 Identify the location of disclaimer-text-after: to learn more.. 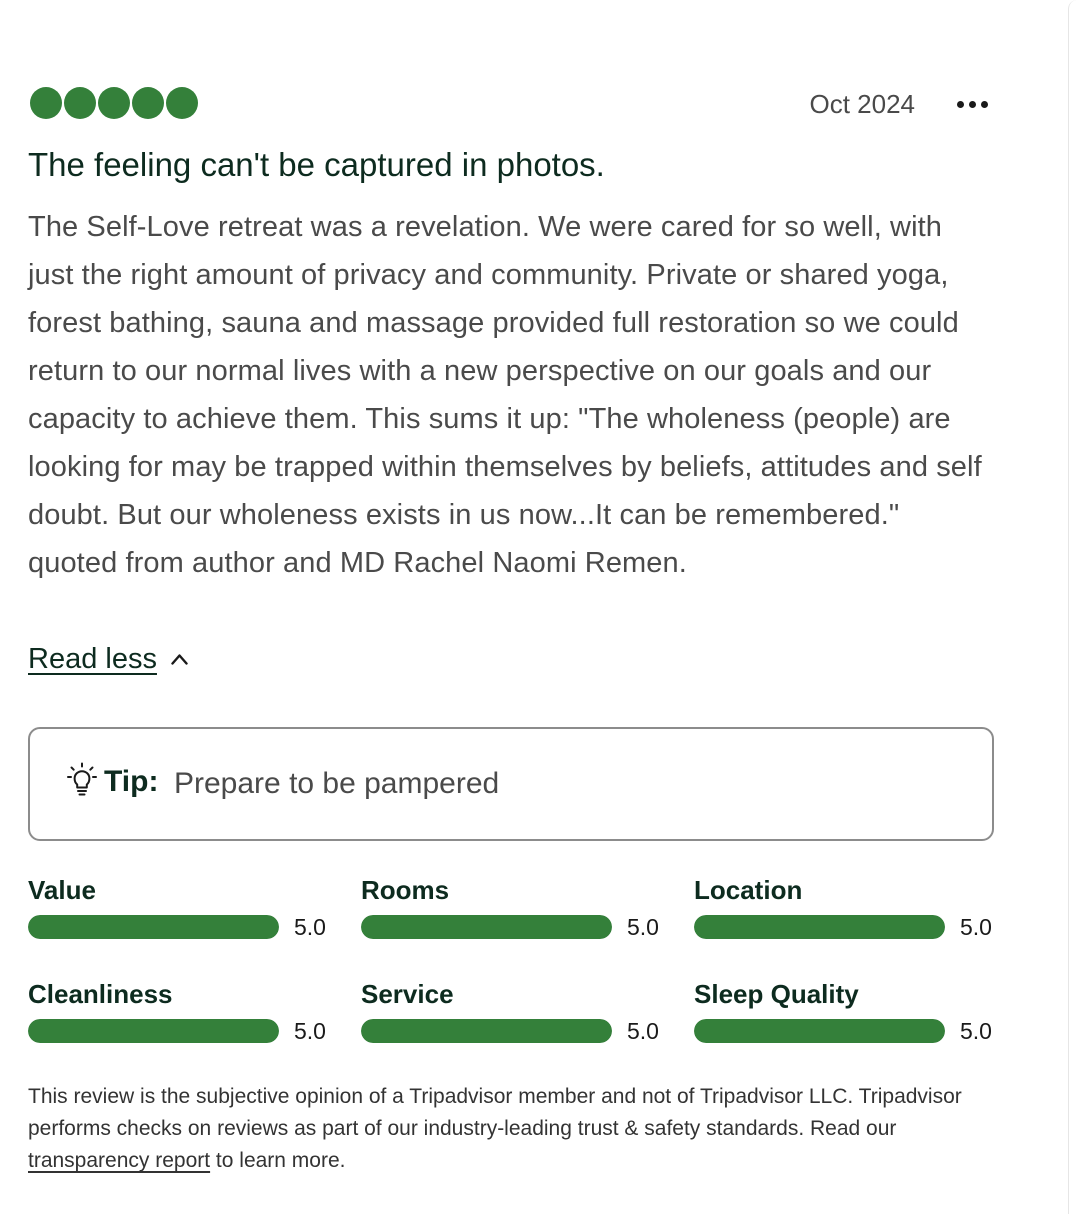
(278, 1160).